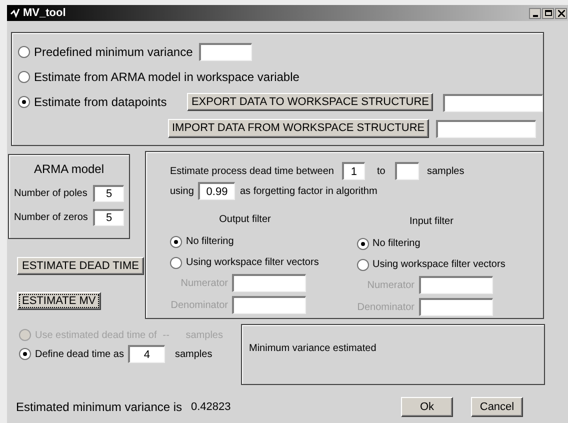 The height and width of the screenshot is (423, 568). I want to click on field-label: to, so click(381, 171).